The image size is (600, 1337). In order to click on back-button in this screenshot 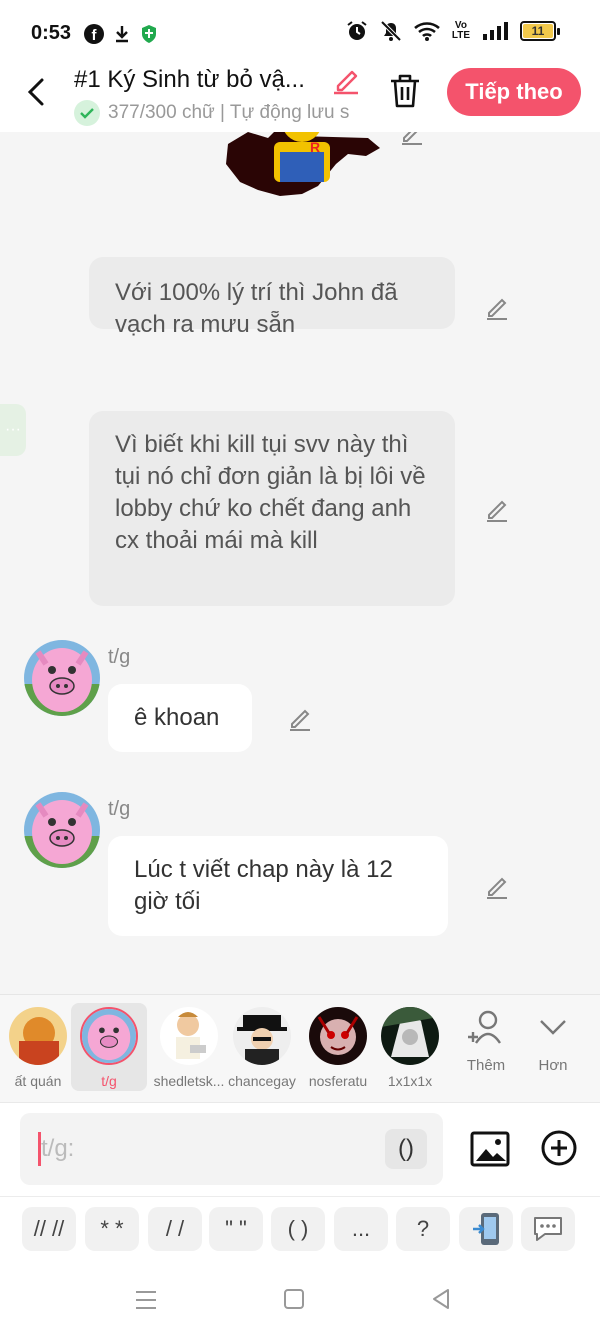, I will do `click(37, 92)`.